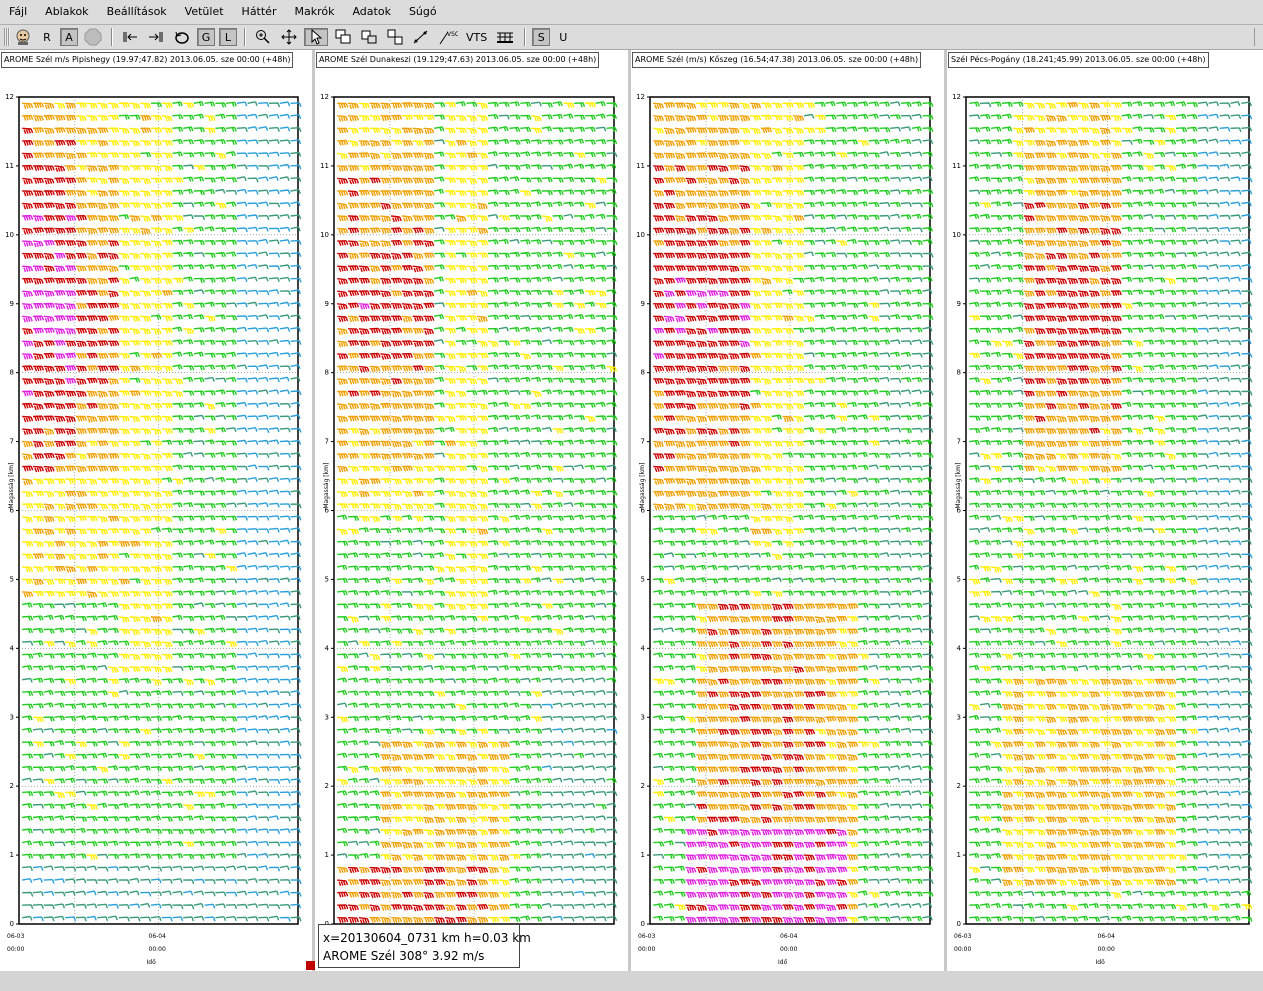 This screenshot has width=1263, height=991. Describe the element at coordinates (137, 12) in the screenshot. I see `menu-settings: Beállítások` at that location.